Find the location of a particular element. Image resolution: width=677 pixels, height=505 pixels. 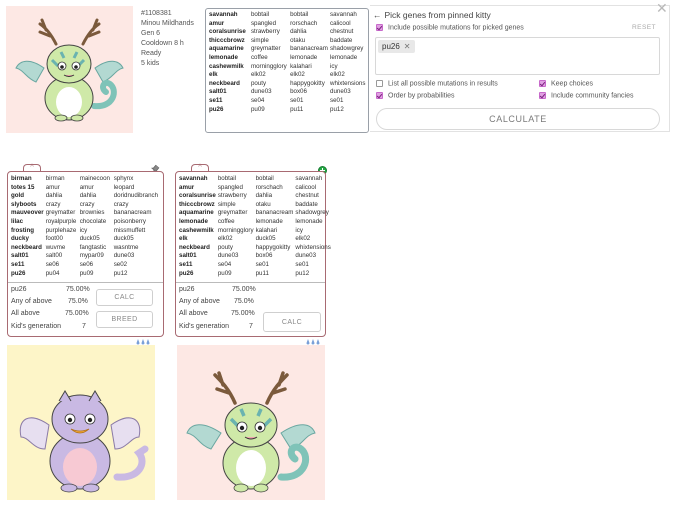

gene-recessive: simple is located at coordinates (235, 205).